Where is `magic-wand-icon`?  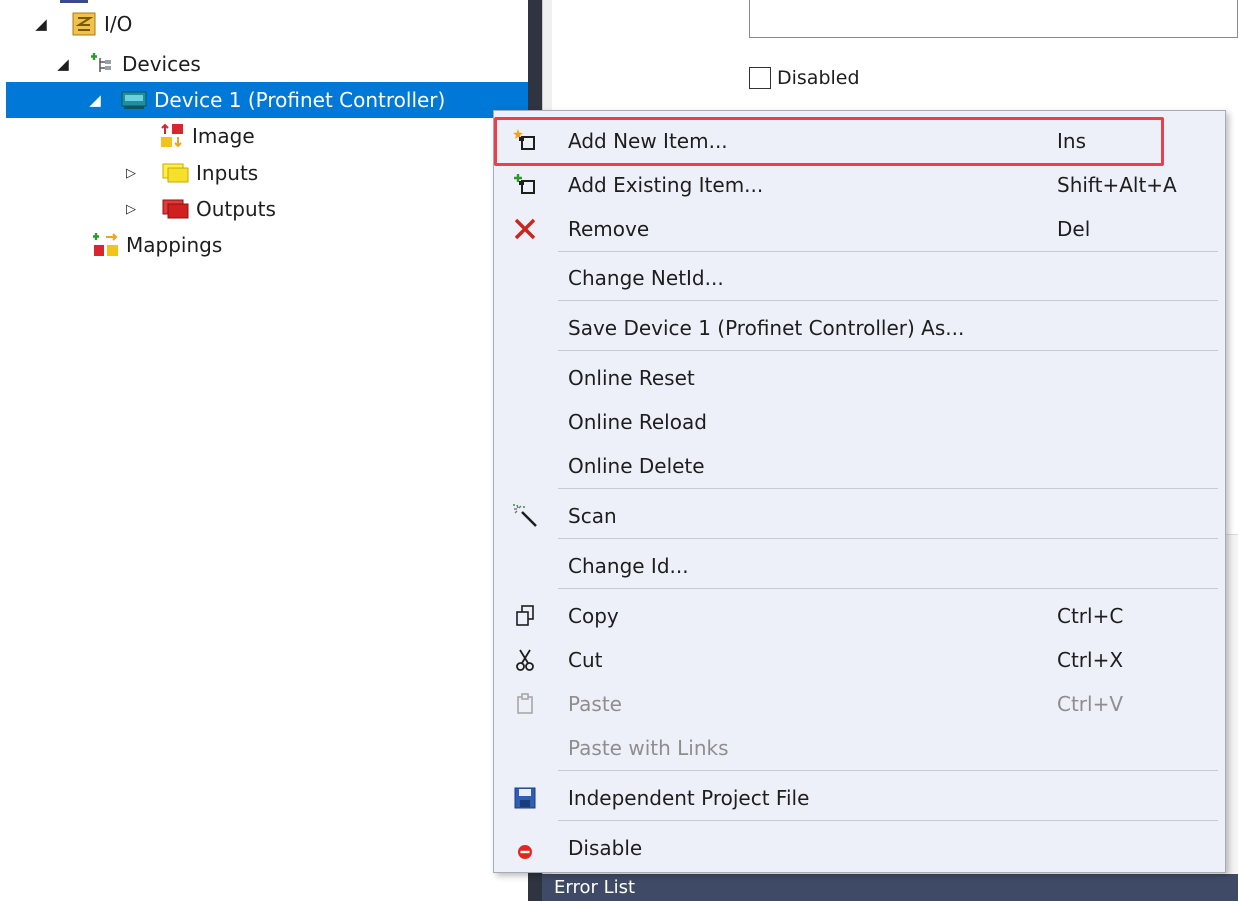
magic-wand-icon is located at coordinates (525, 516).